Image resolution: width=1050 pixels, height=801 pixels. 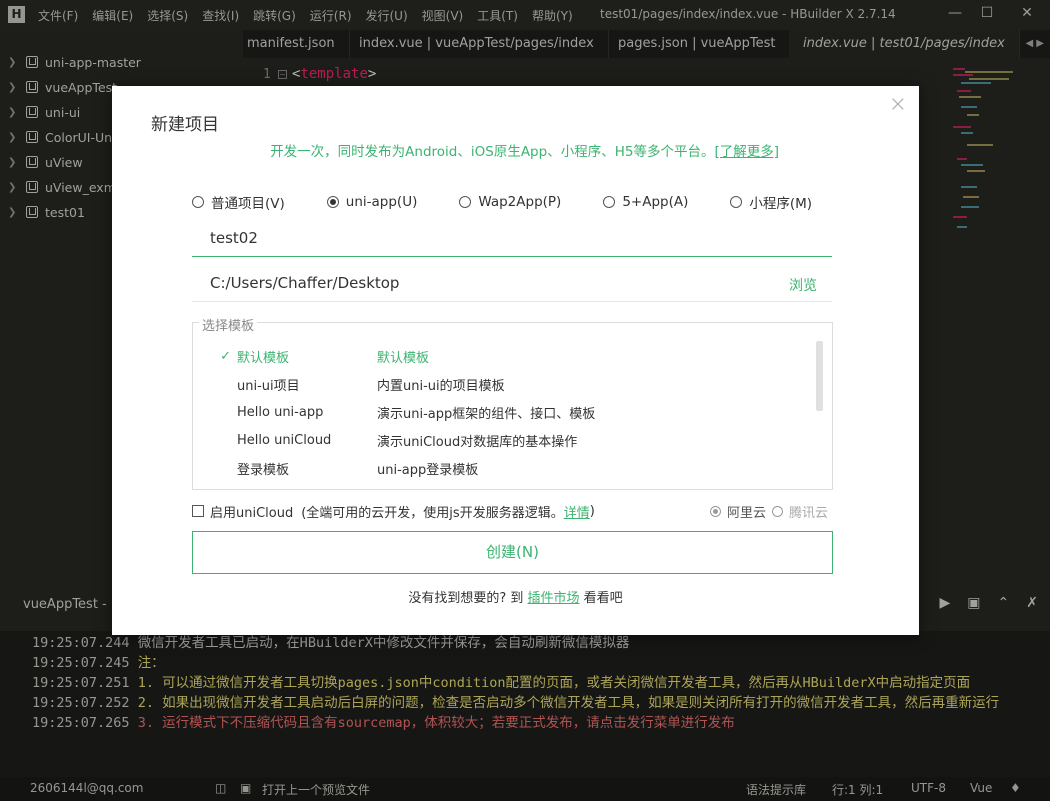 I want to click on radio-mini-program: 小程序(M), so click(x=771, y=202).